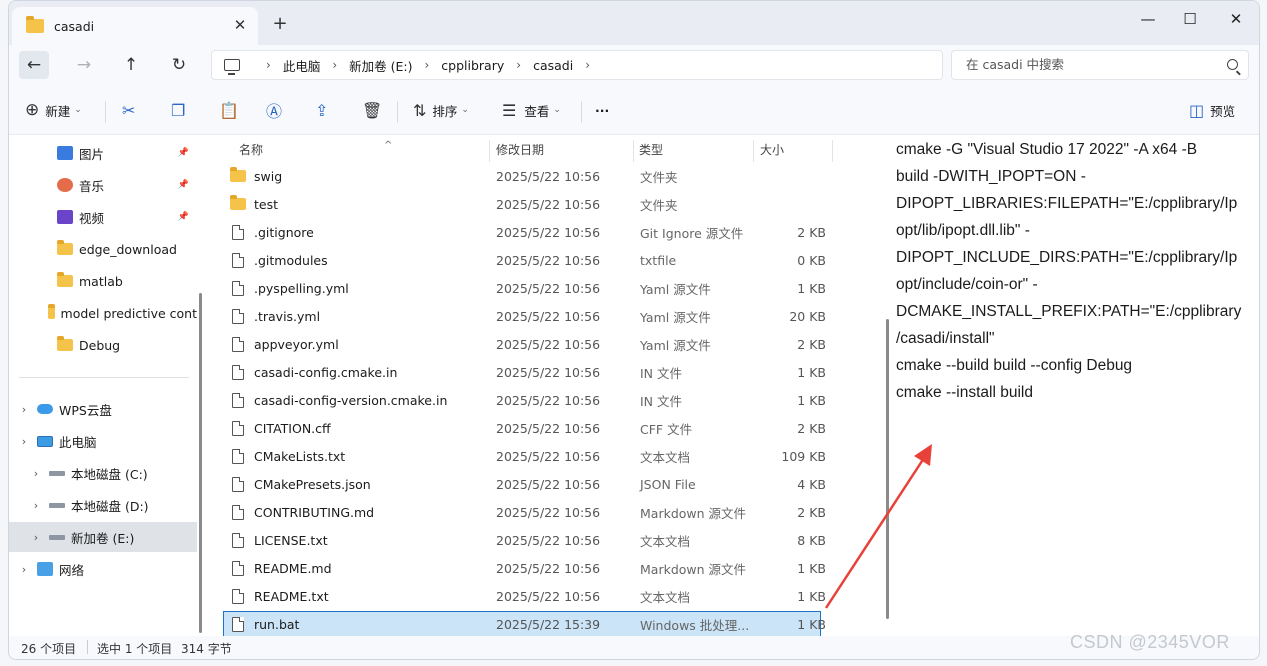 Image resolution: width=1267 pixels, height=666 pixels. What do you see at coordinates (524, 316) in the screenshot?
I see `file-row: .travis.yml 2025/5/22 10:56 Yaml 源文件 20 KB` at bounding box center [524, 316].